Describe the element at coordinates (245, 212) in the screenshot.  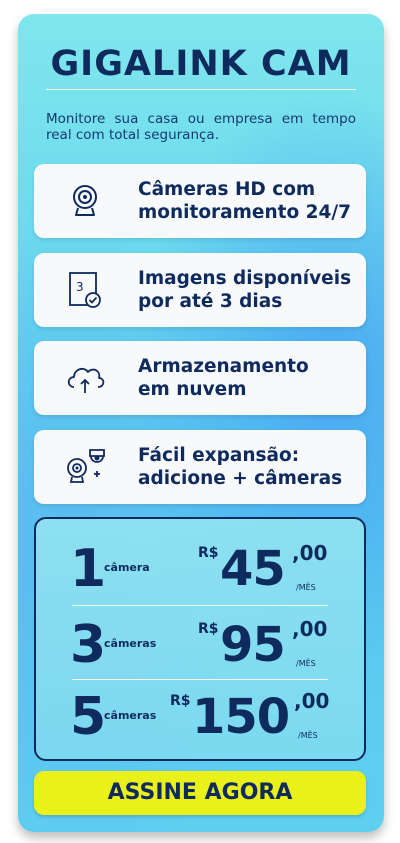
I see `feature-line2: monitoramento 24/7` at that location.